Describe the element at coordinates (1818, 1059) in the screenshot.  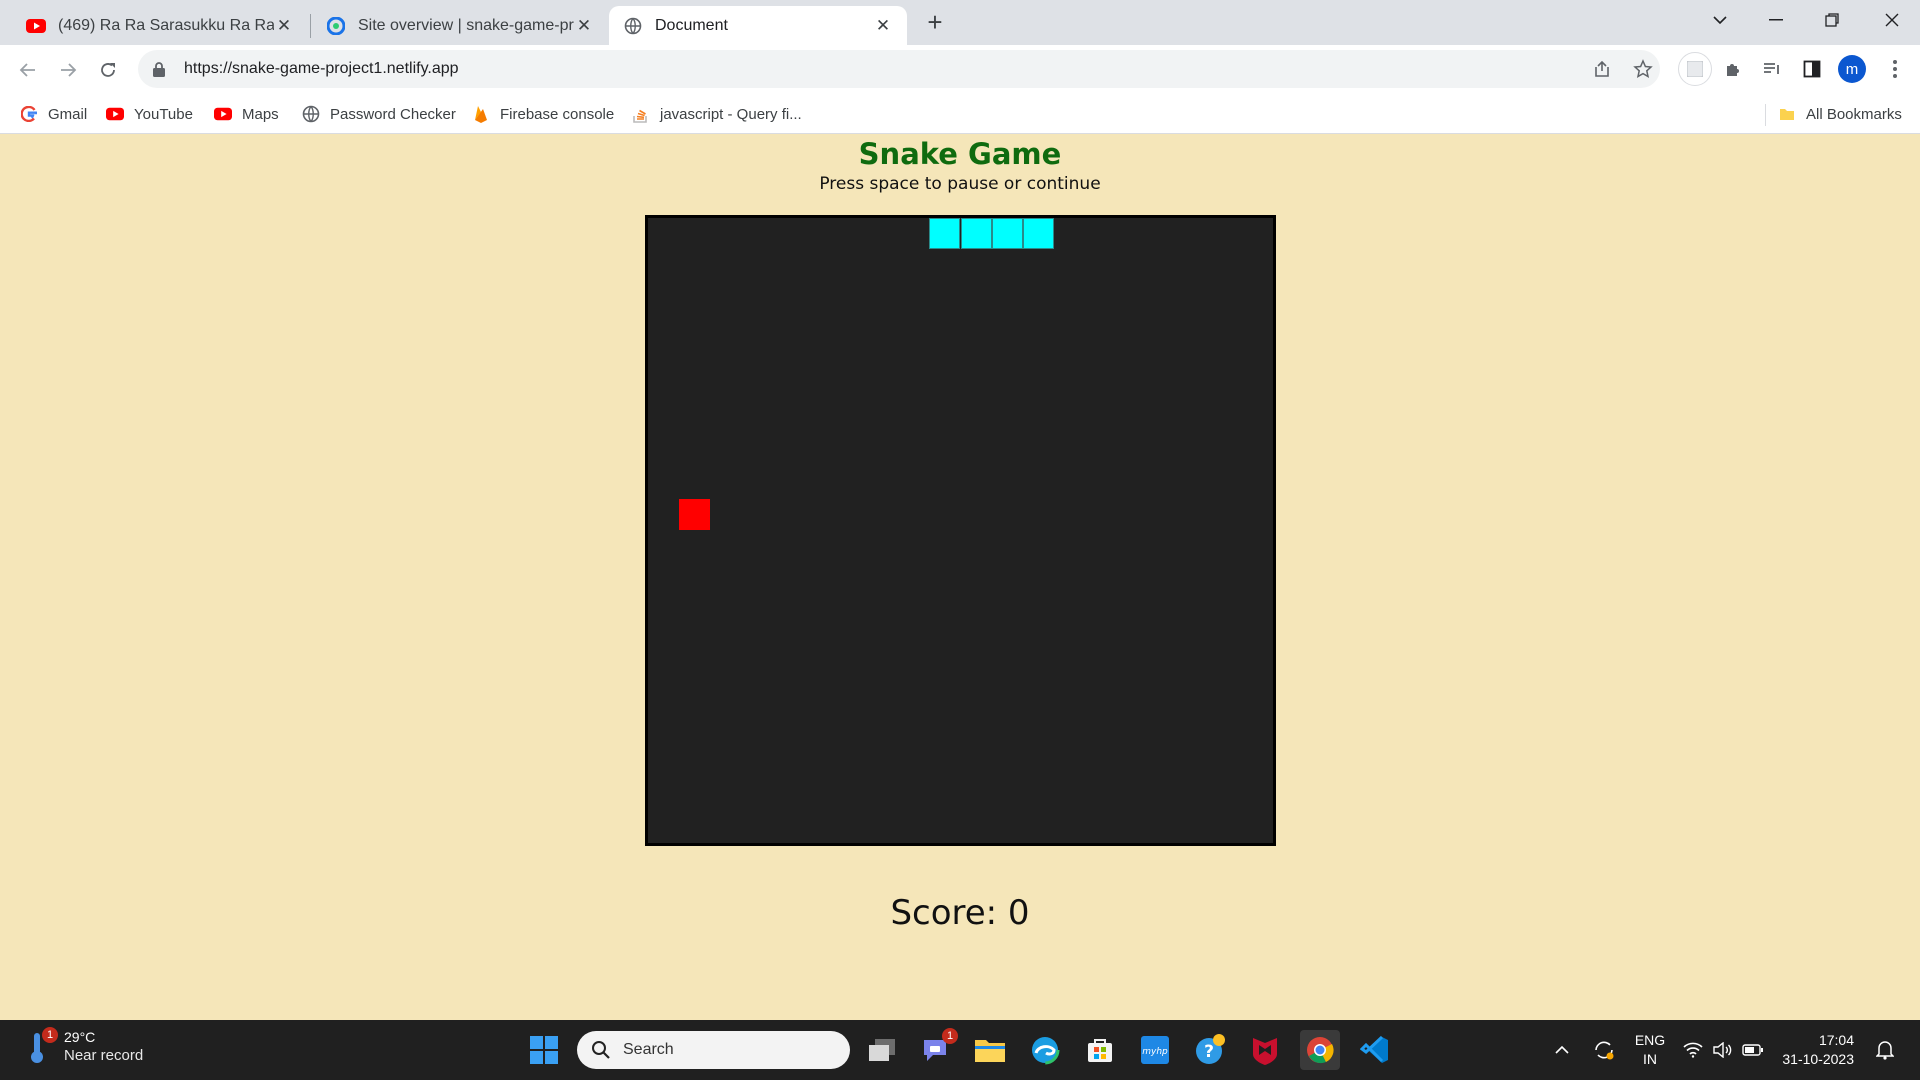
I see `clock-date: 31-10-2023` at that location.